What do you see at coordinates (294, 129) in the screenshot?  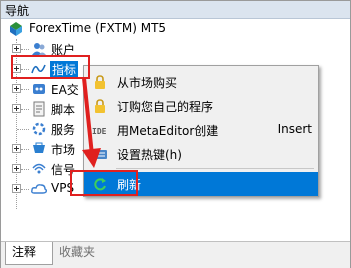 I see `menu-item-shortcut: Insert` at bounding box center [294, 129].